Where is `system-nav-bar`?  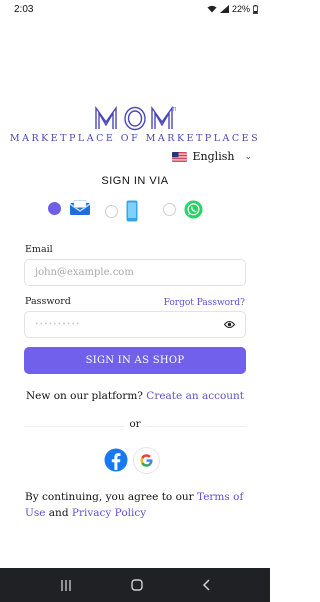
system-nav-bar is located at coordinates (135, 585).